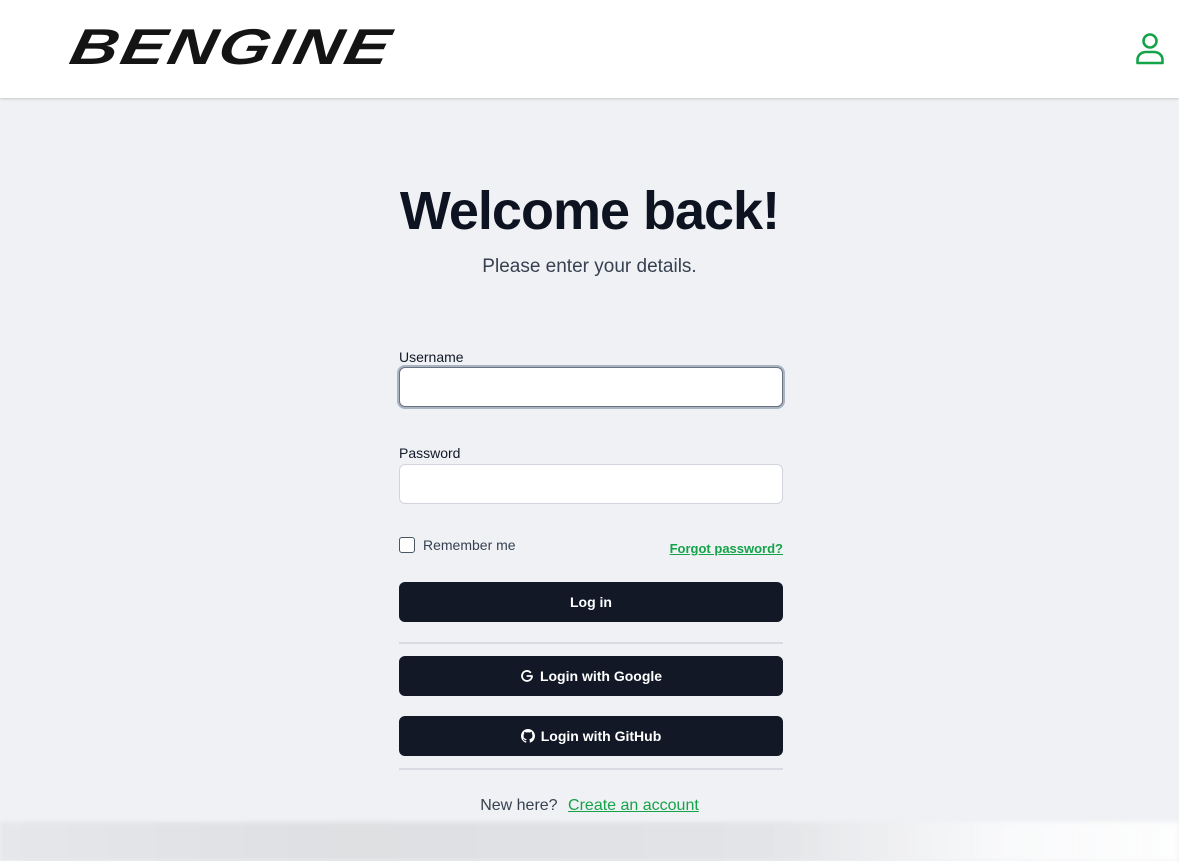 This screenshot has width=1179, height=861. What do you see at coordinates (469, 545) in the screenshot?
I see `remember-me-label: Remember me` at bounding box center [469, 545].